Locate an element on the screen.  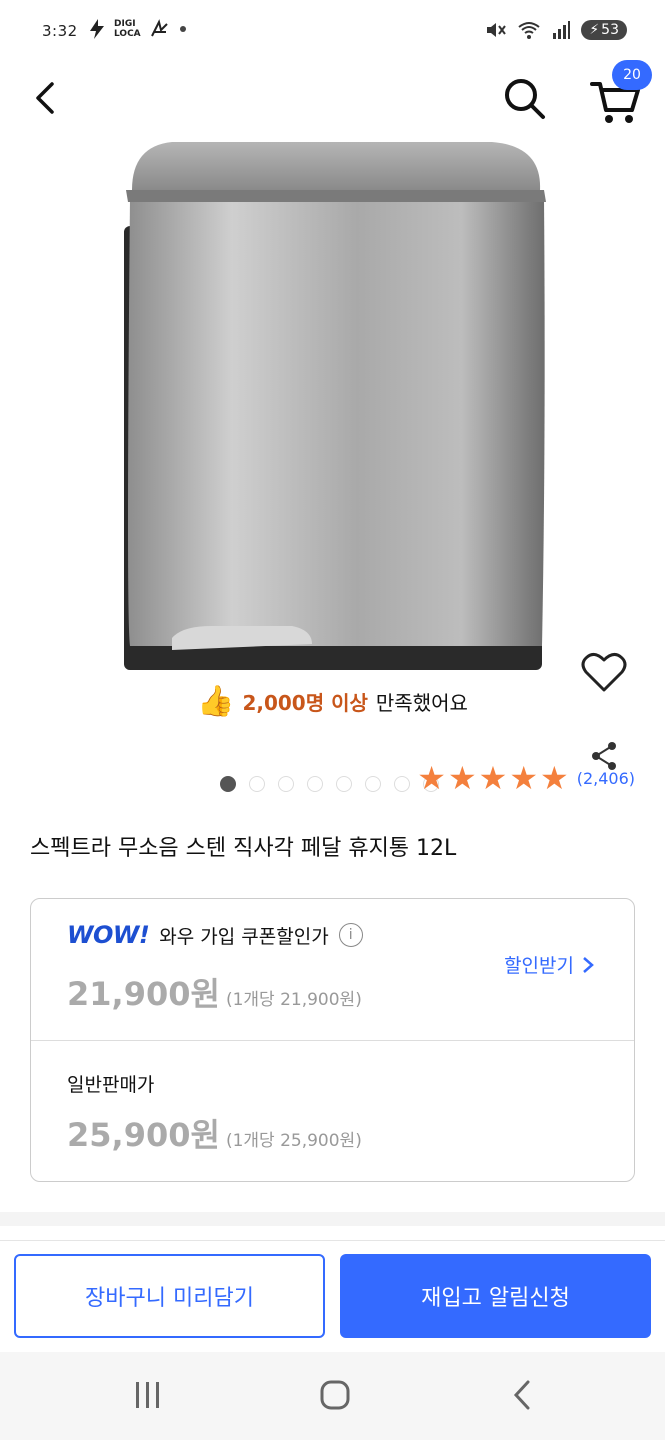
thumbs-up-icon: 👍 is located at coordinates (216, 701).